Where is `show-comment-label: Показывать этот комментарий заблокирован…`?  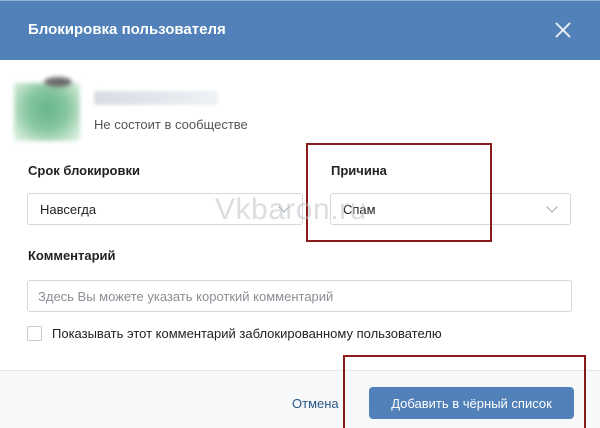
show-comment-label: Показывать этот комментарий заблокирован… is located at coordinates (247, 333).